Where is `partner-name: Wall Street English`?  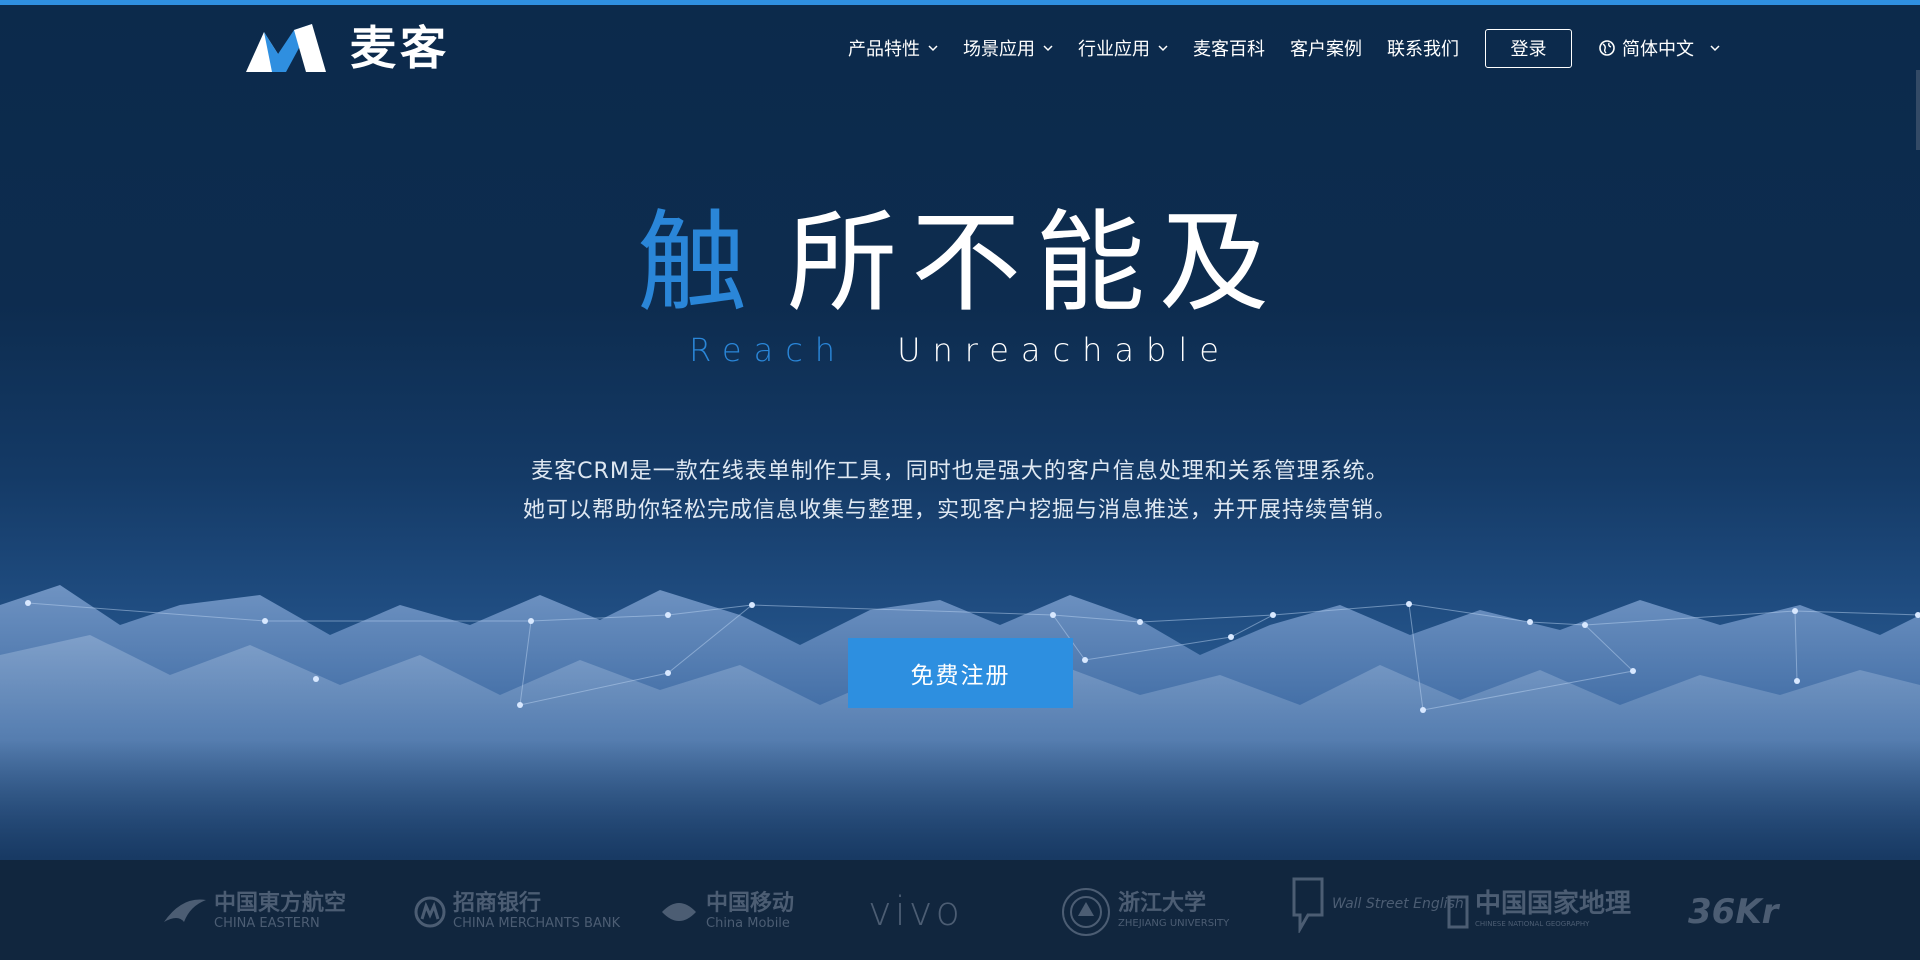 partner-name: Wall Street English is located at coordinates (1398, 904).